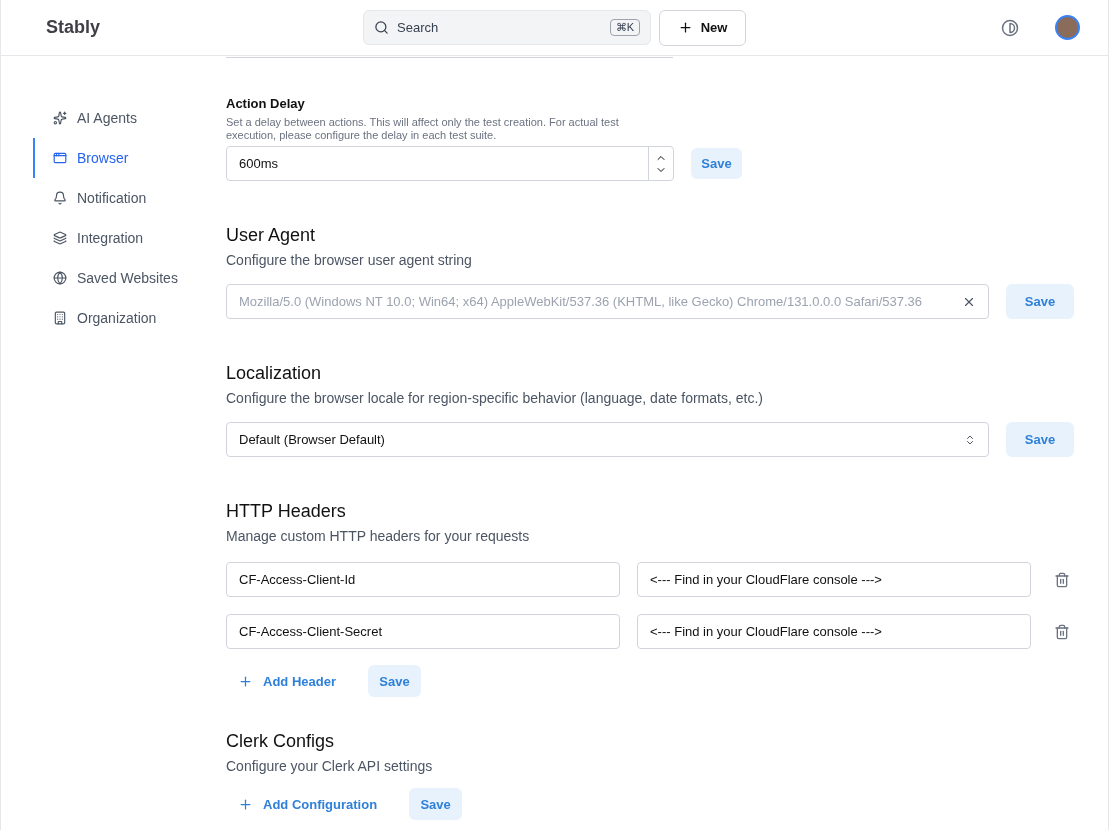 Image resolution: width=1109 pixels, height=830 pixels. Describe the element at coordinates (129, 278) in the screenshot. I see `sidebar-item: Saved Websites` at that location.